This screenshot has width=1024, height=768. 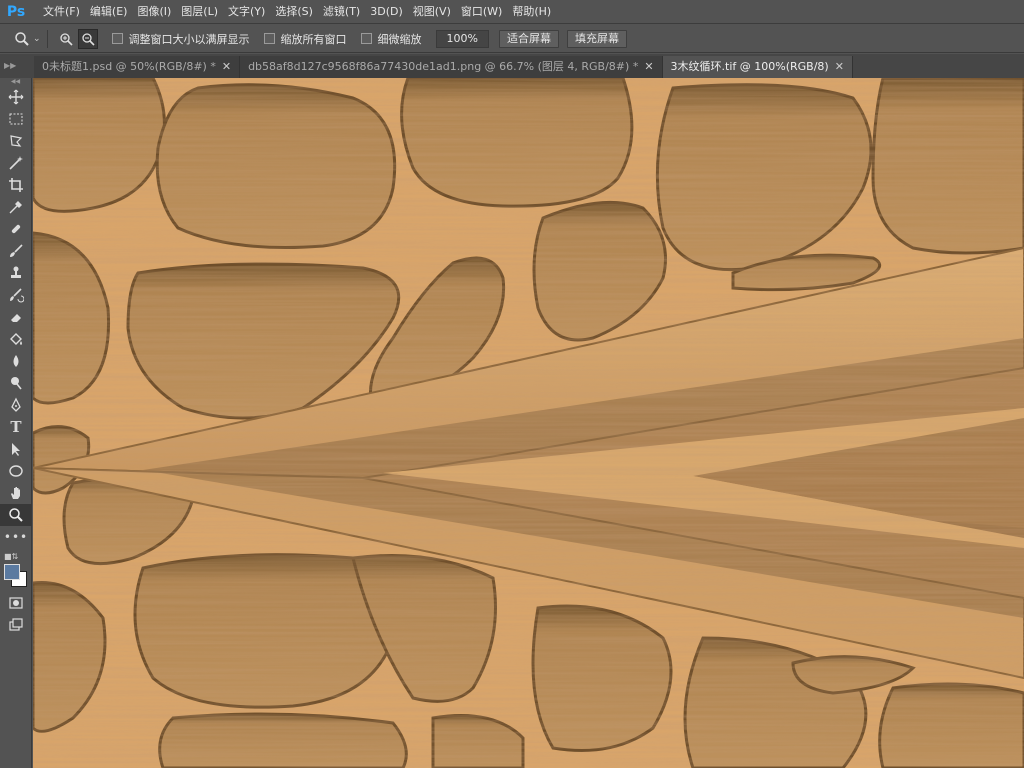 I want to click on menu-type: 文字(Y), so click(x=246, y=12).